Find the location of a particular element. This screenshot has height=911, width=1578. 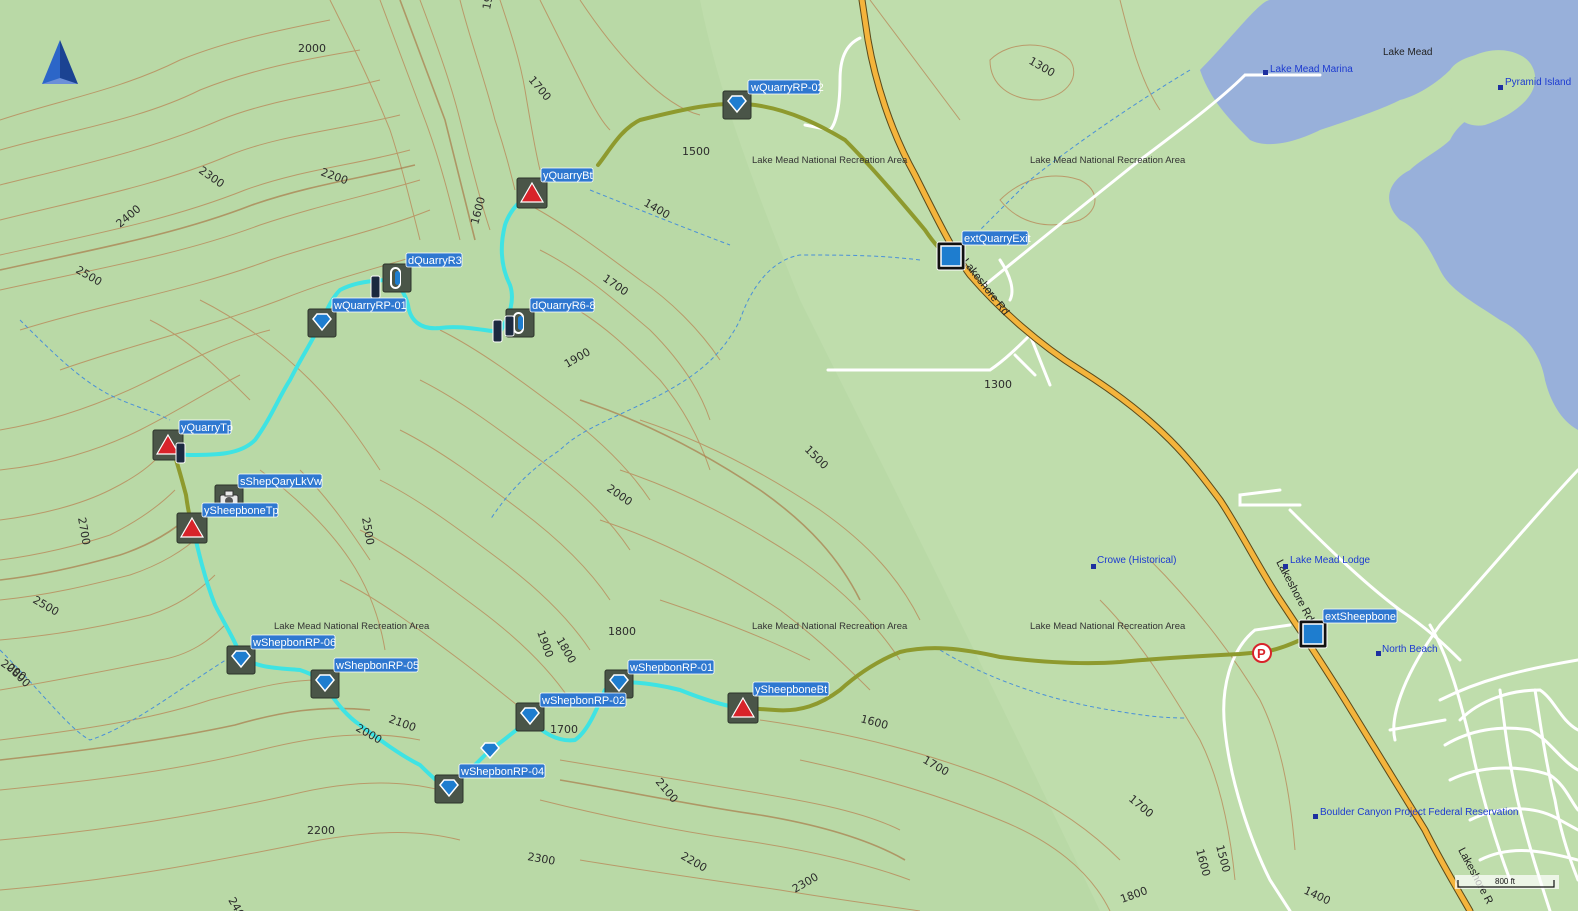

waypoint-label: ySheepboneBt is located at coordinates (791, 690).